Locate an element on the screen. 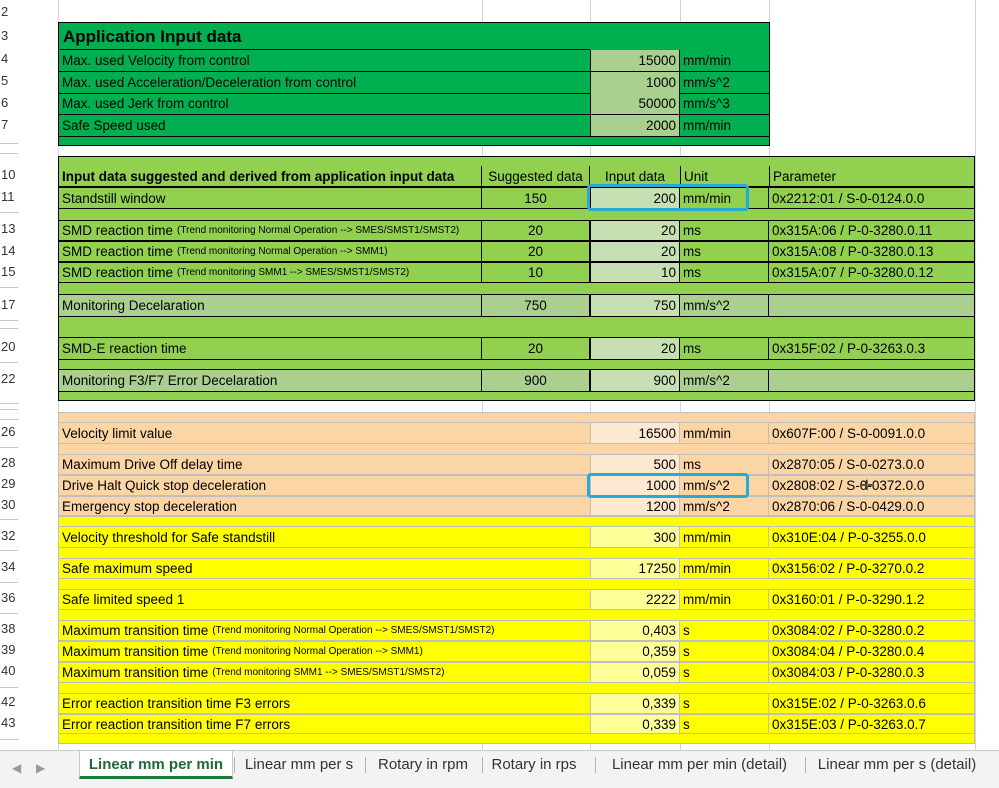 This screenshot has height=788, width=999. row-header: 7 is located at coordinates (9, 124).